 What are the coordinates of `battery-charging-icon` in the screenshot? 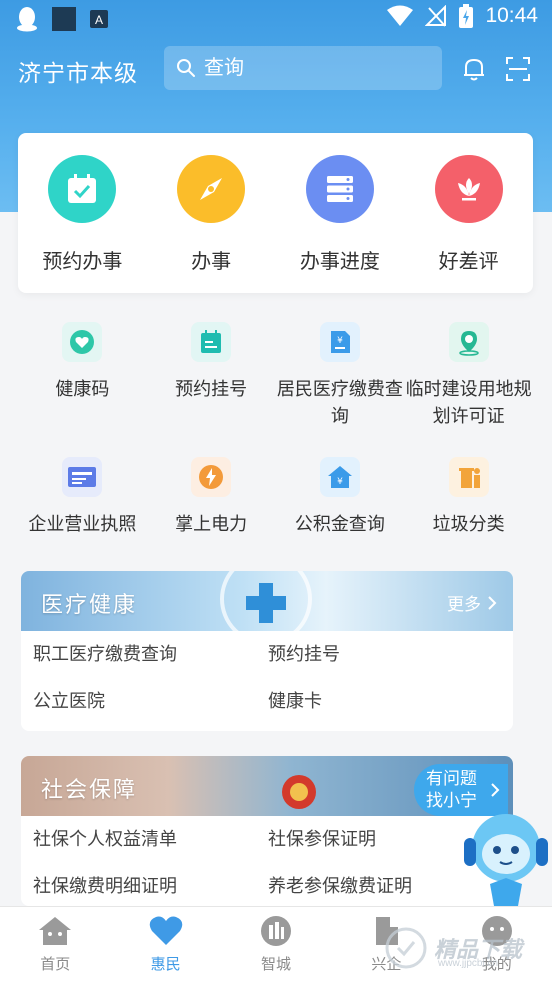 It's located at (466, 16).